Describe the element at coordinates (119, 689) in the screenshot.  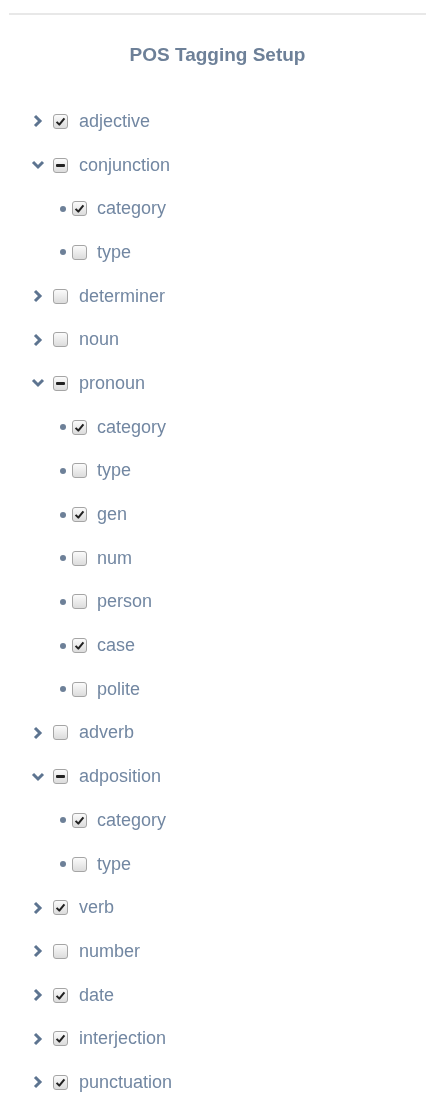
I see `tree-item-label: polite` at that location.